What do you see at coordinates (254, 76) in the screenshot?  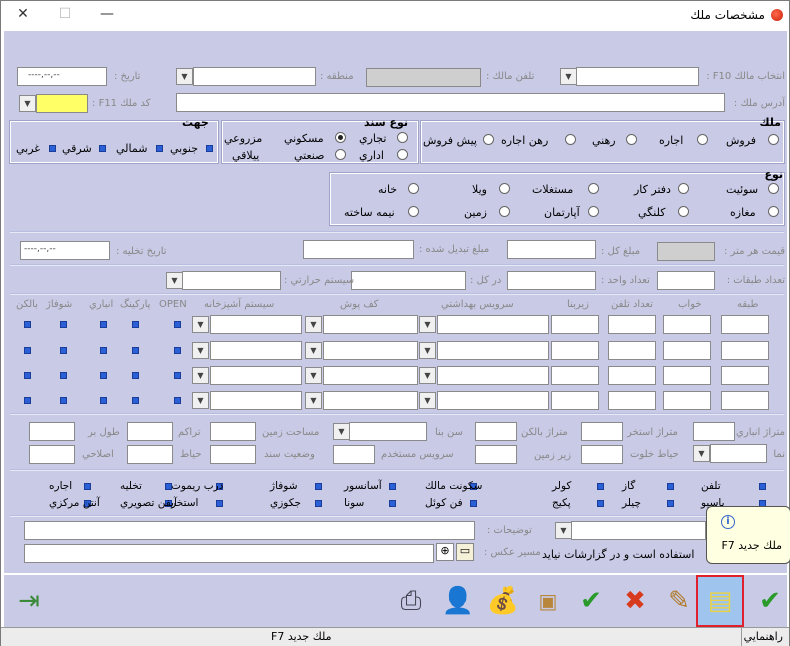 I see `region-input` at bounding box center [254, 76].